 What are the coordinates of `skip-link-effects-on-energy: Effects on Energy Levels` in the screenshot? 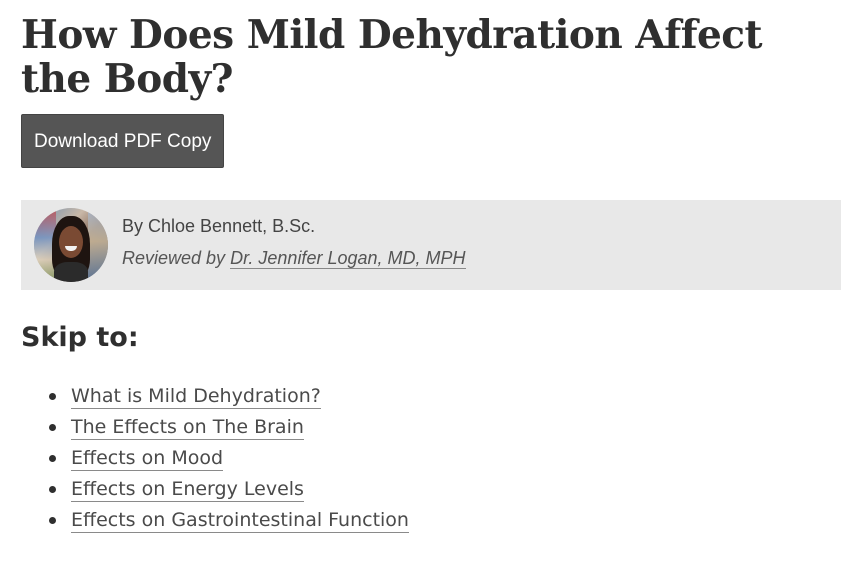 It's located at (187, 490).